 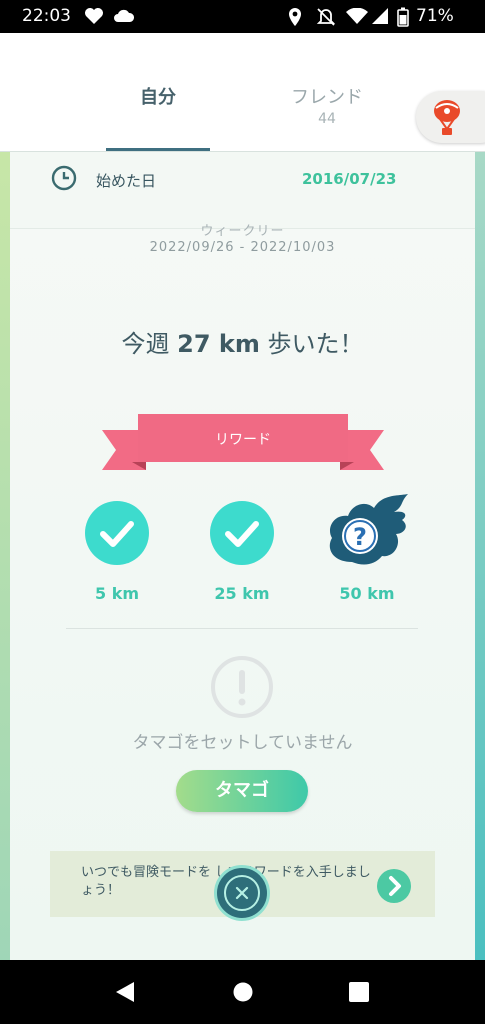 I want to click on started-row, so click(x=242, y=190).